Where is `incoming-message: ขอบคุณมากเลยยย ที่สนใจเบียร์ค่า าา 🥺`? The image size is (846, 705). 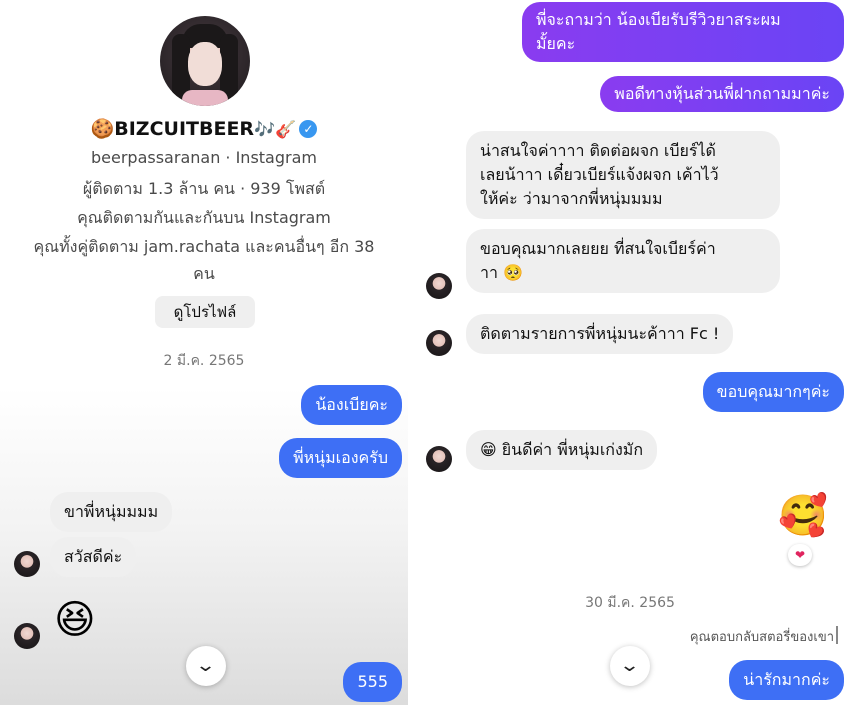 incoming-message: ขอบคุณมากเลยยย ที่สนใจเบียร์ค่า าา 🥺 is located at coordinates (623, 261).